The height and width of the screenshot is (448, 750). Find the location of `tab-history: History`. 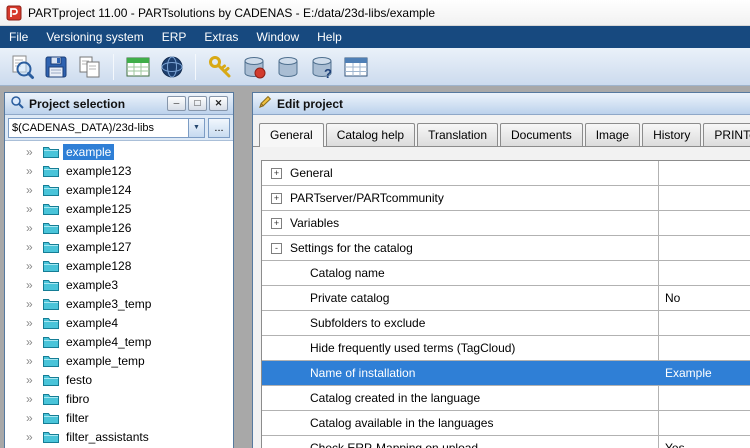

tab-history: History is located at coordinates (672, 134).